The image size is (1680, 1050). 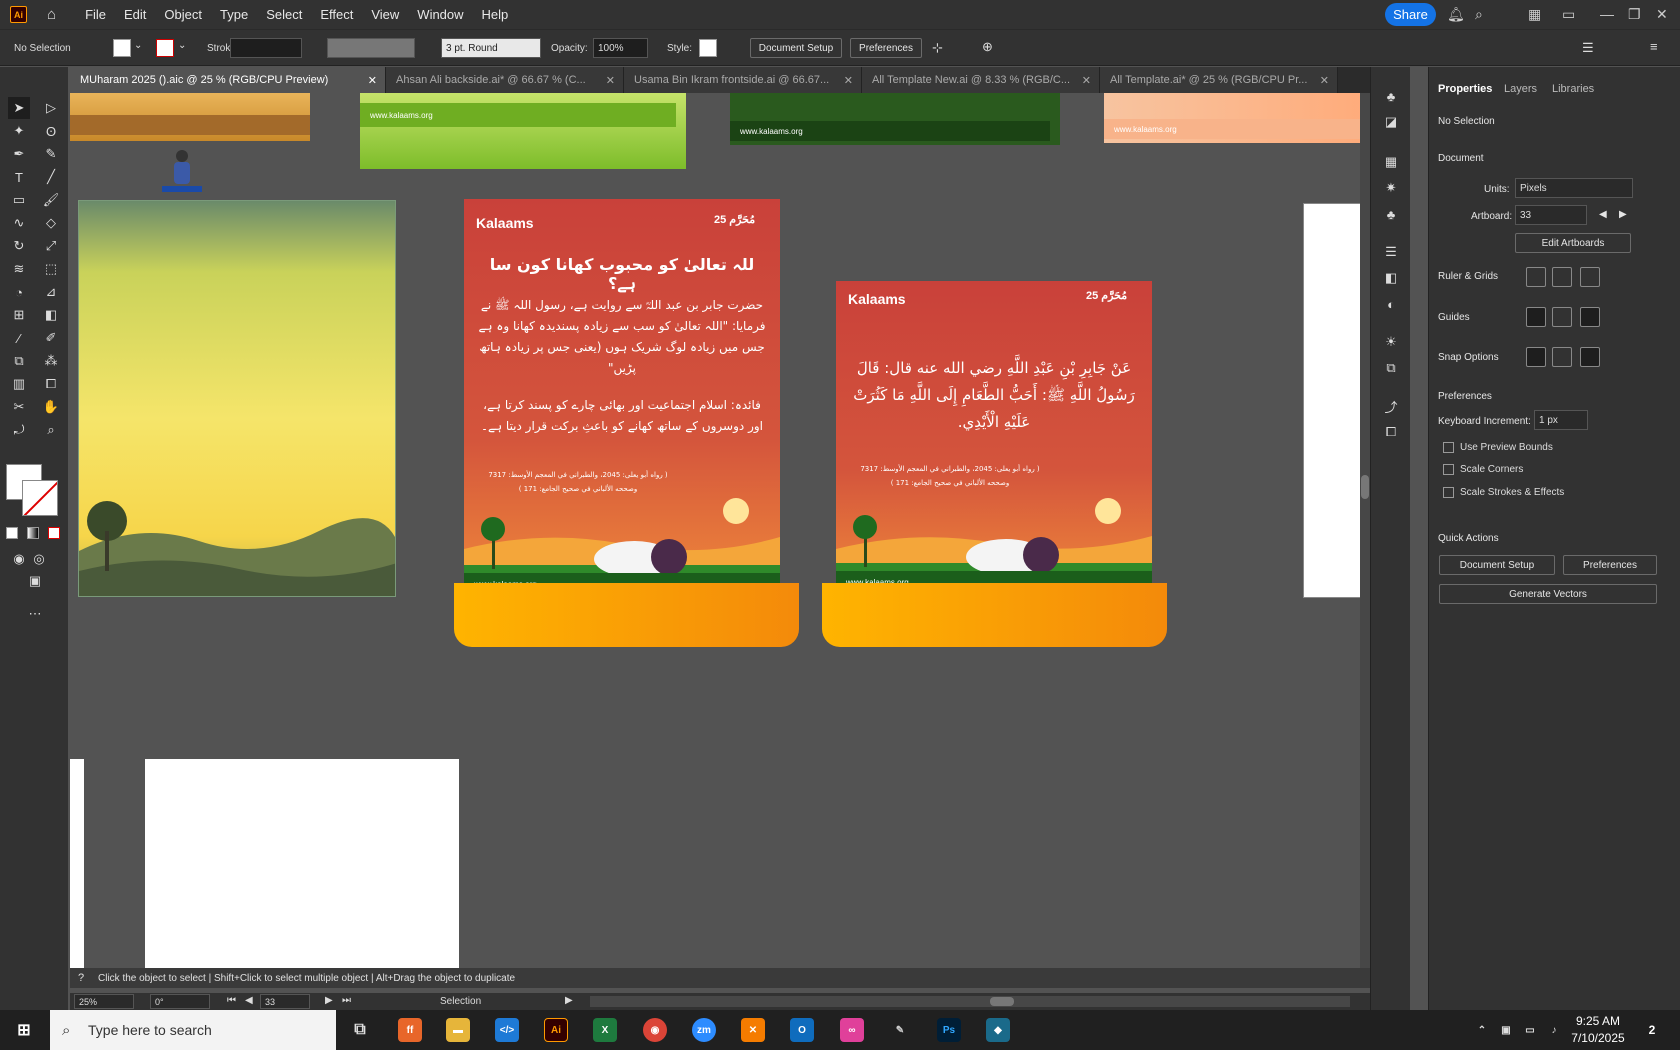 I want to click on appearance-icon: ☀, so click(x=1391, y=342).